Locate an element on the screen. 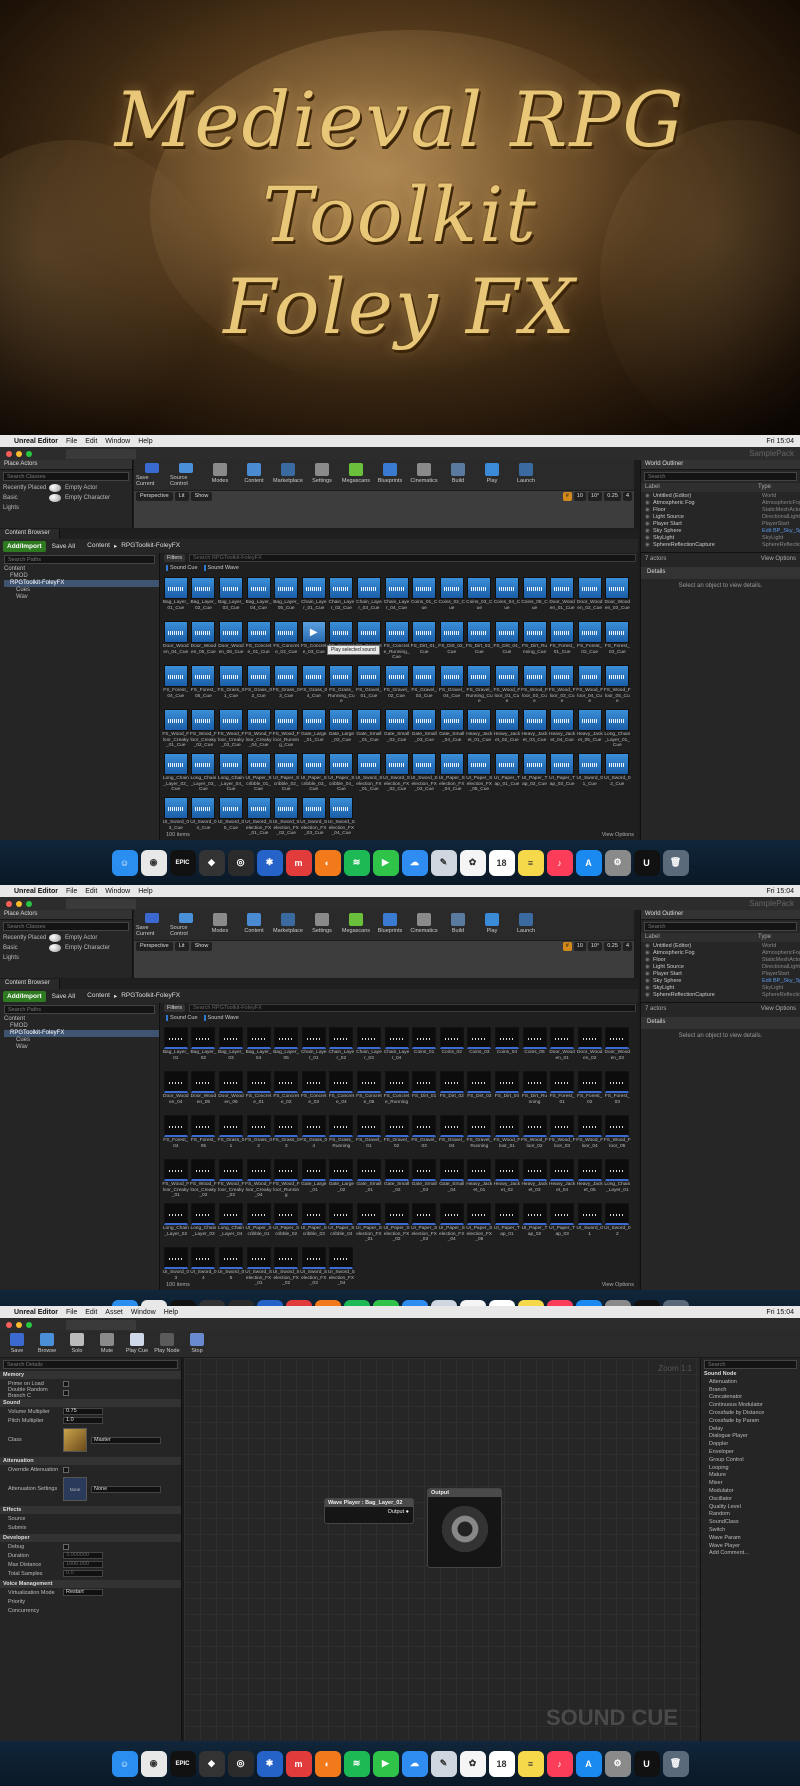 The height and width of the screenshot is (1786, 800). asset-tile: FS_Forest_01_Cue is located at coordinates (562, 642).